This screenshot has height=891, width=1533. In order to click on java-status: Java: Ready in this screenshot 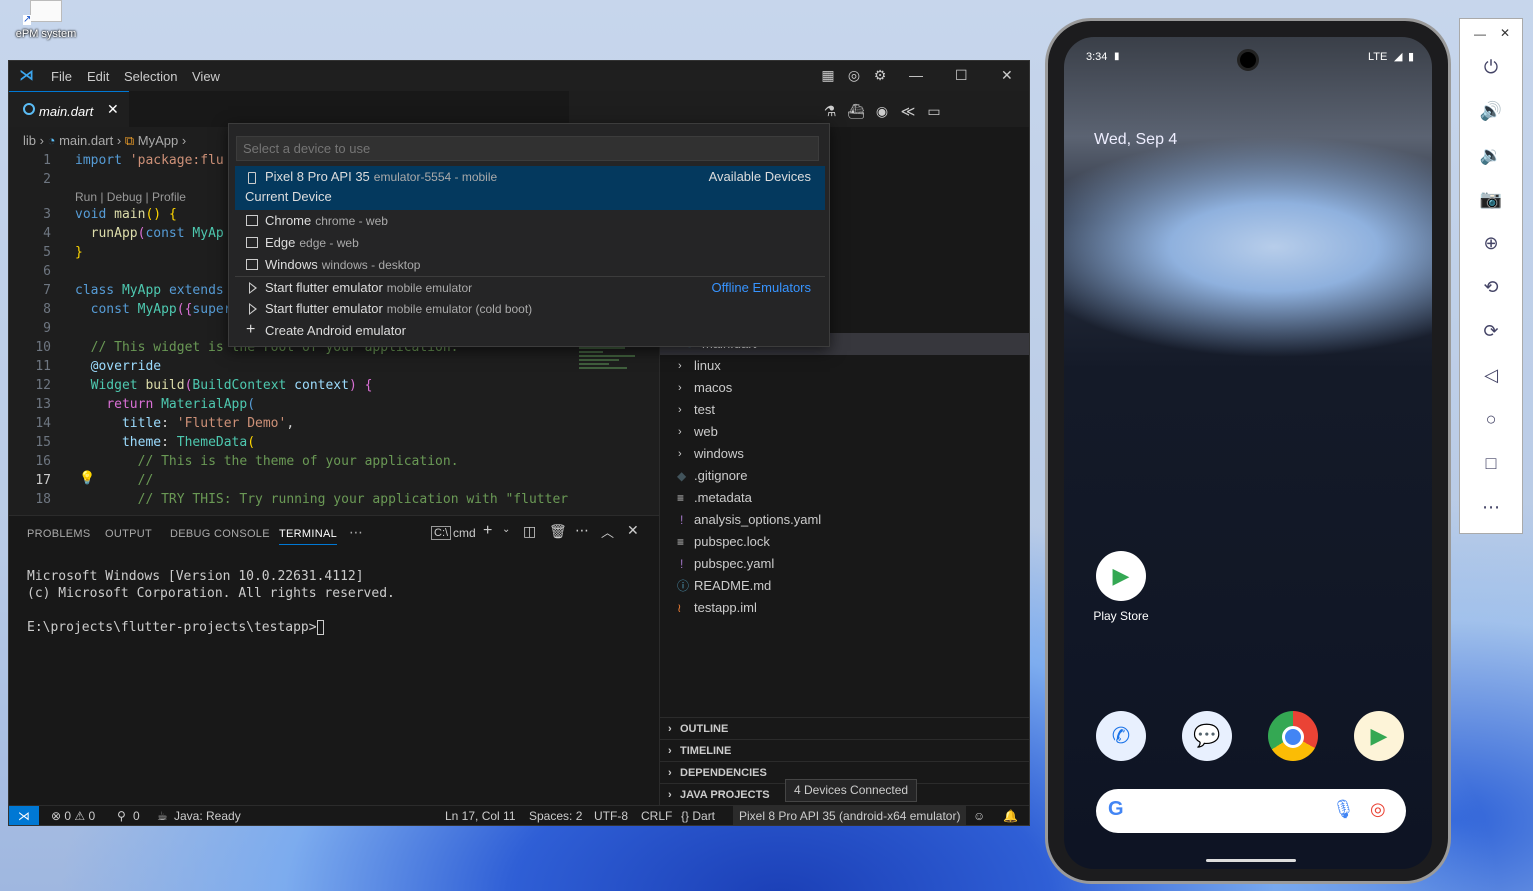, I will do `click(207, 815)`.